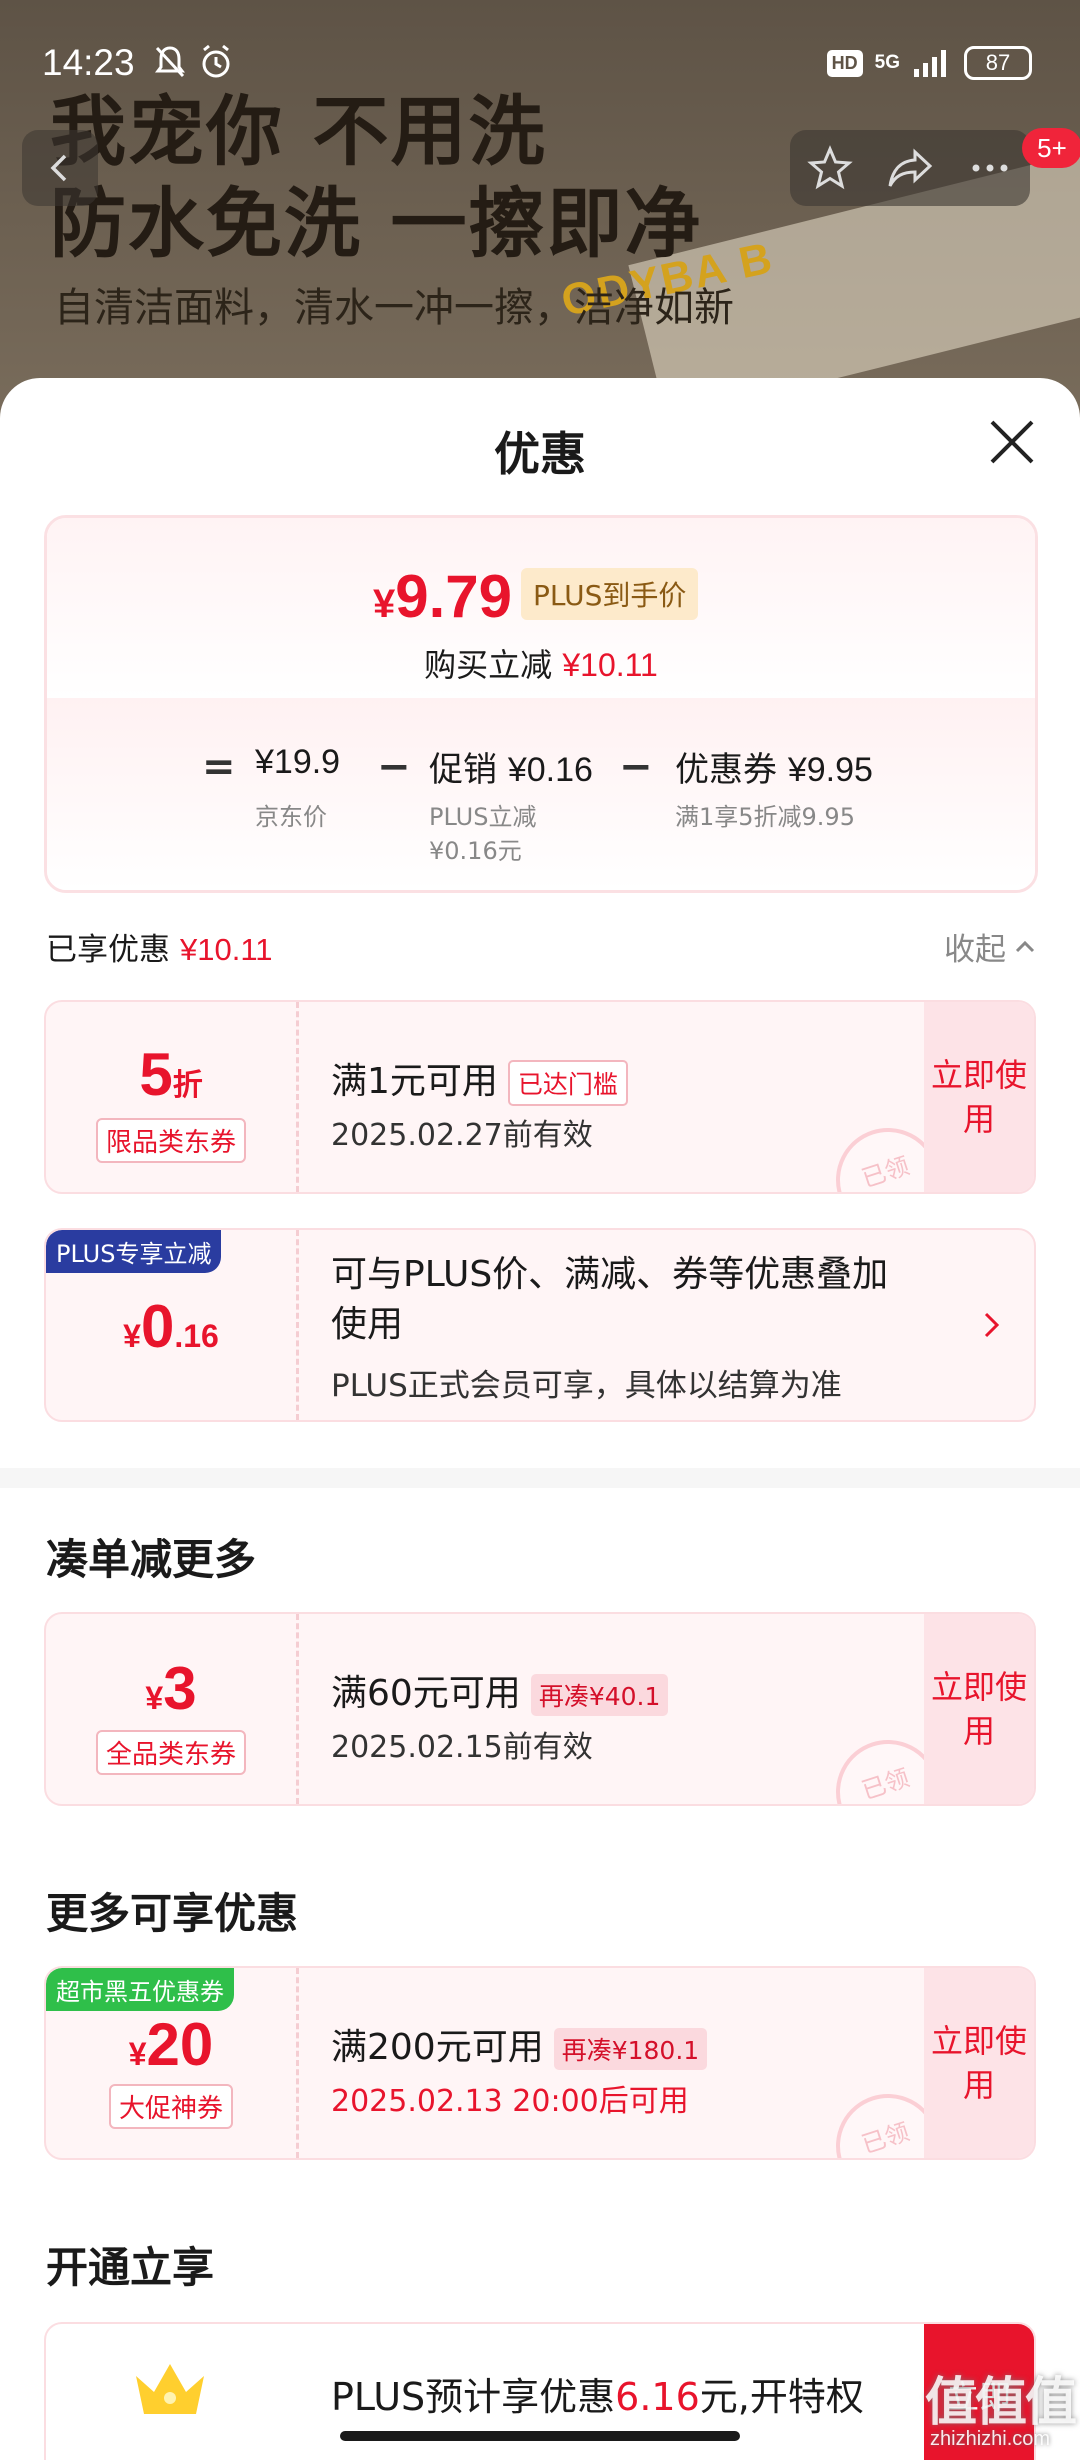 Image resolution: width=1080 pixels, height=2460 pixels. Describe the element at coordinates (990, 168) in the screenshot. I see `more-icon` at that location.